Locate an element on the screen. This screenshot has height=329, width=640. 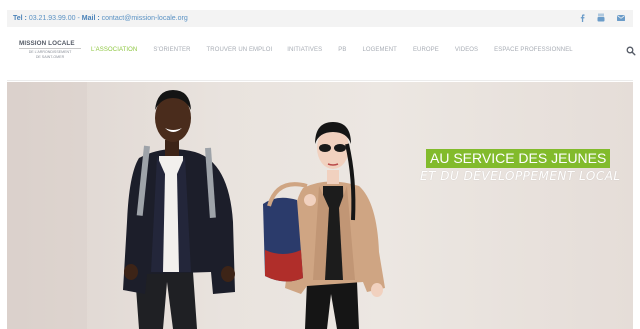
mail-link: contact@mission-locale.org is located at coordinates (145, 18).